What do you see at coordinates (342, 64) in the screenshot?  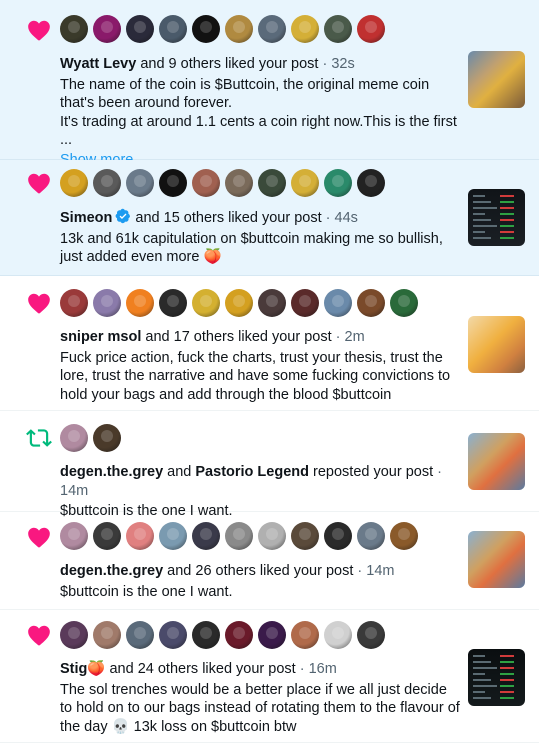 I see `timestamp: 32s` at bounding box center [342, 64].